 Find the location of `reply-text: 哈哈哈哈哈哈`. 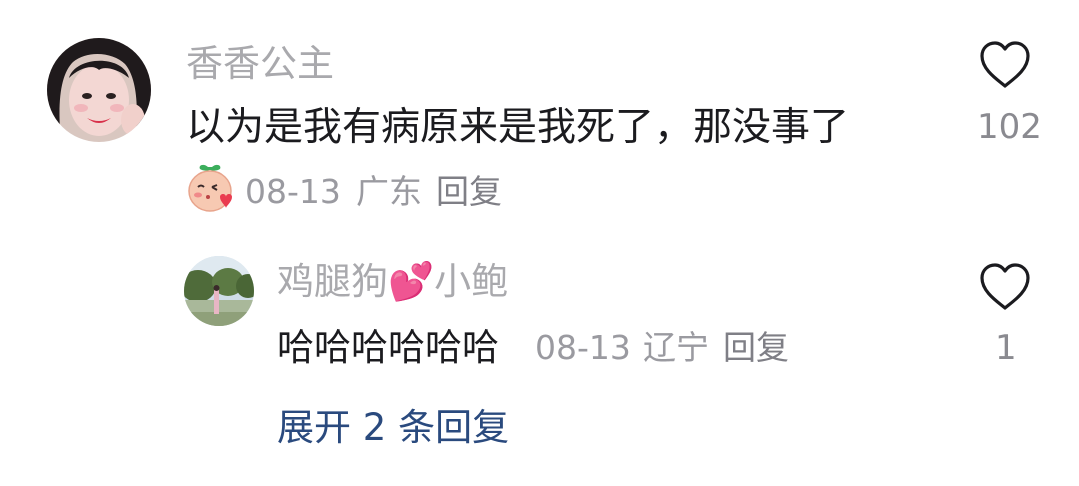

reply-text: 哈哈哈哈哈哈 is located at coordinates (388, 347).